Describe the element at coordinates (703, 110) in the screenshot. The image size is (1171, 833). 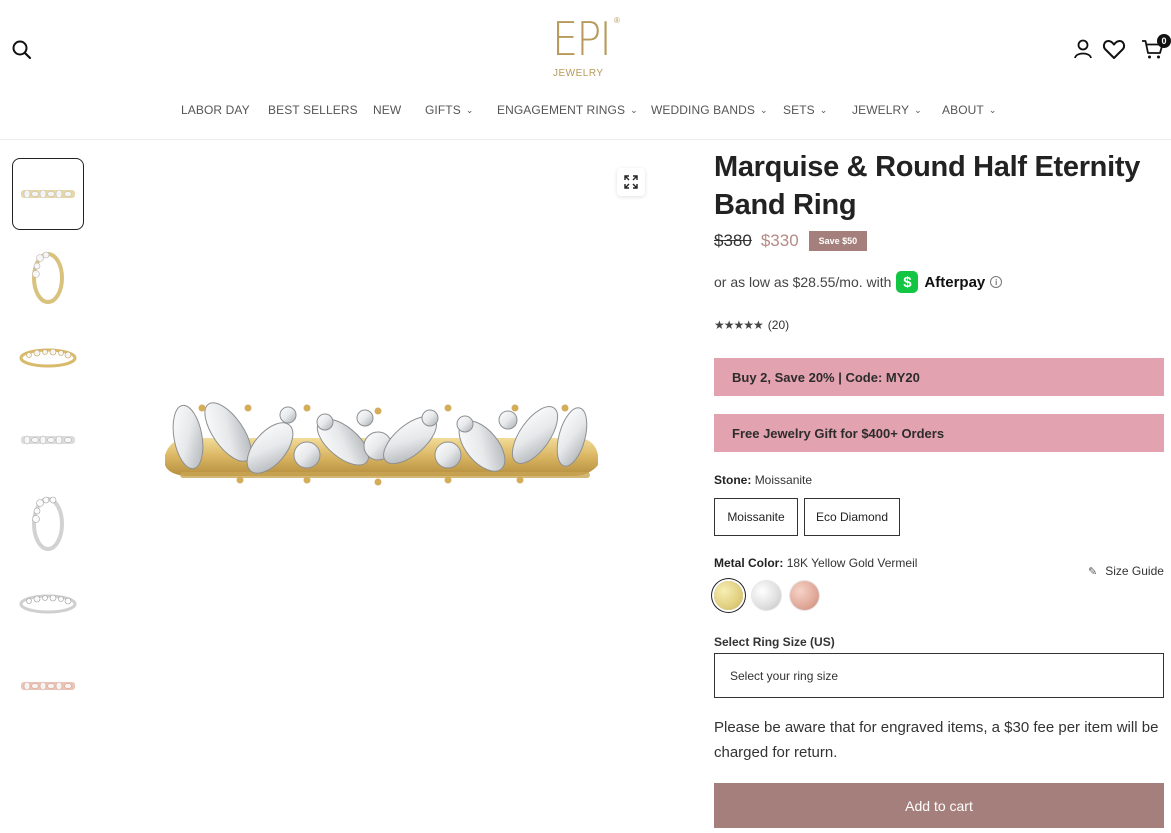
I see `nav-item-label: WEDDING BANDS` at that location.